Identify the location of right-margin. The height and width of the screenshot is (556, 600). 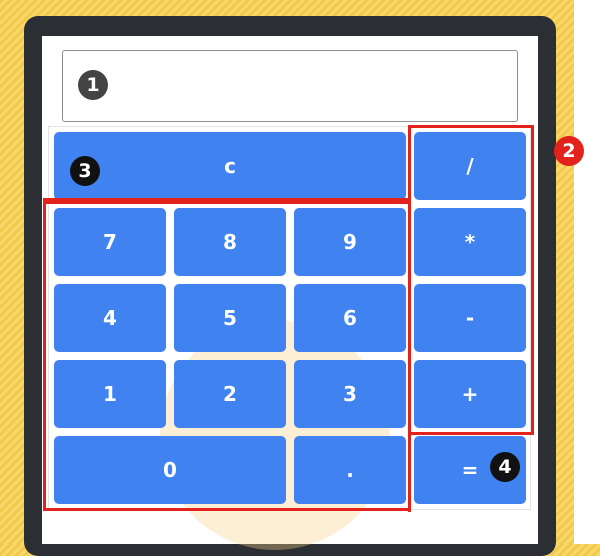
(587, 272).